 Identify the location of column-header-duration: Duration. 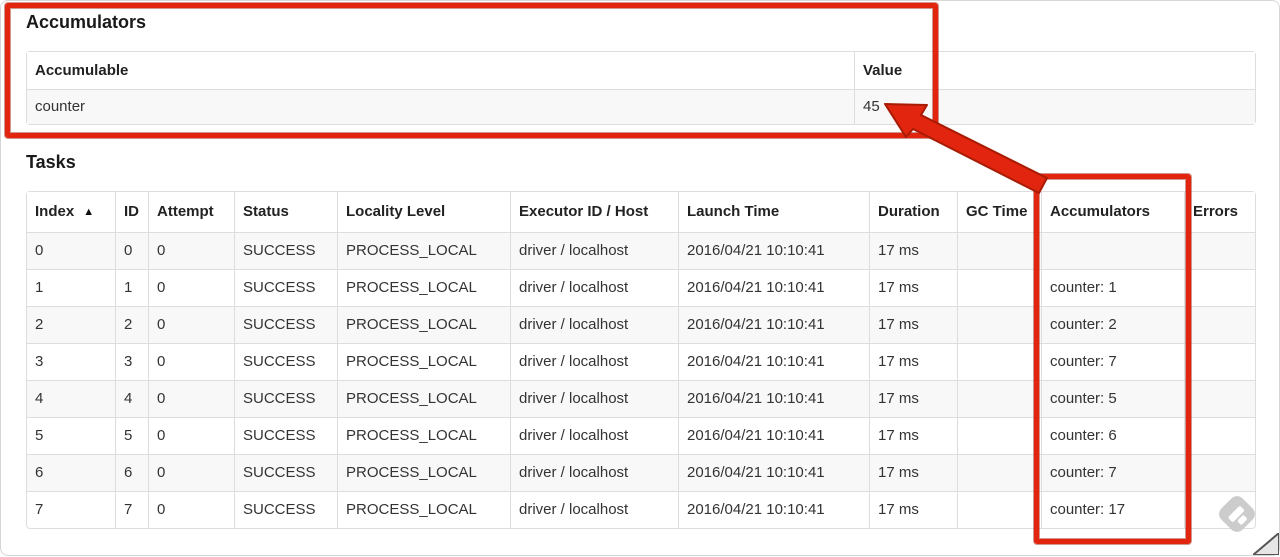
(913, 212).